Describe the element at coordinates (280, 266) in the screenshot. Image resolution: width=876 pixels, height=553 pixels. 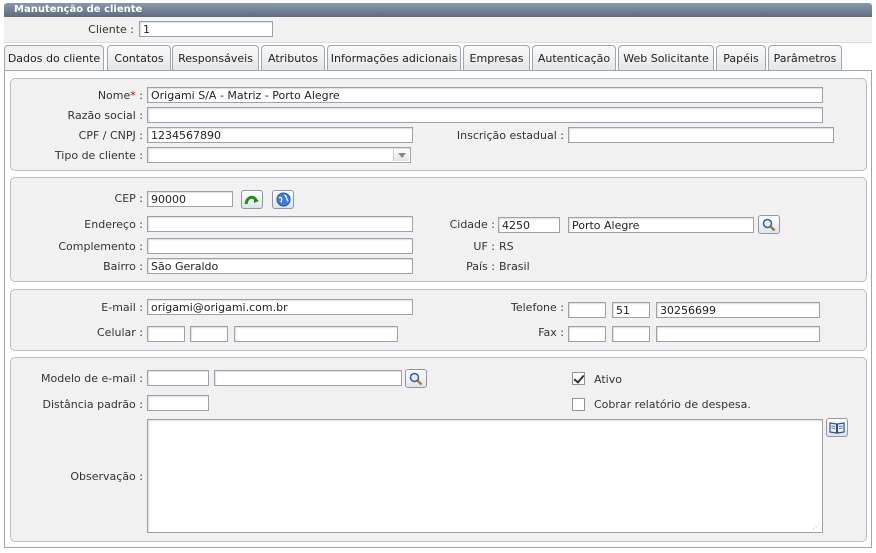
I see `bairro-input` at that location.